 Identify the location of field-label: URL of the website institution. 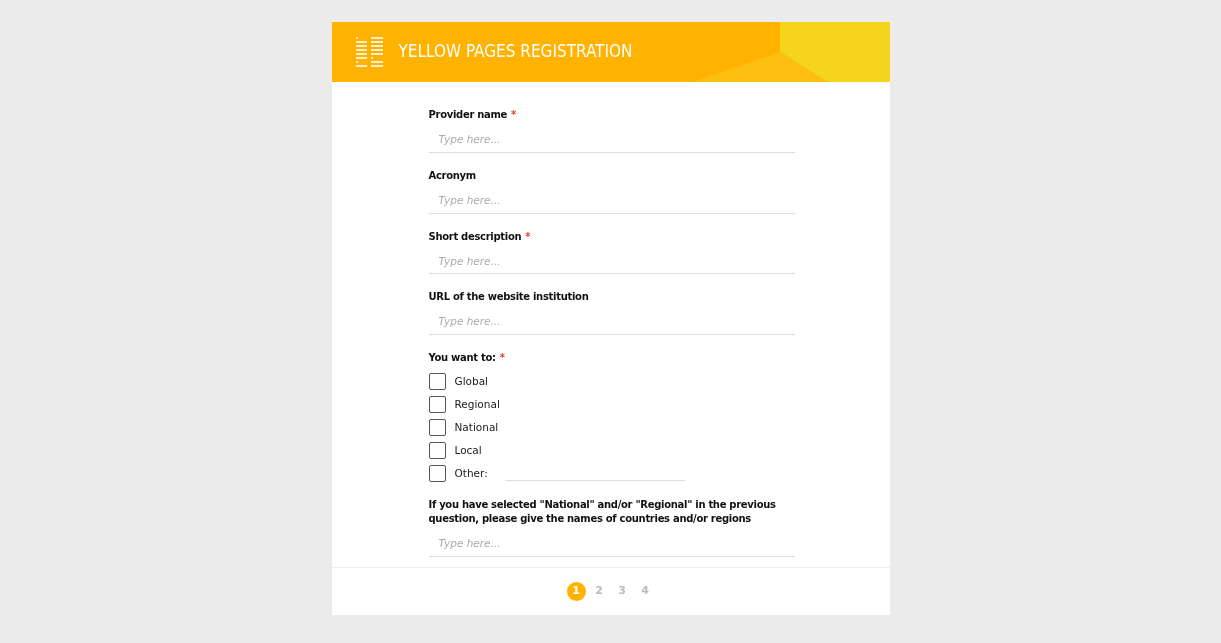
(508, 297).